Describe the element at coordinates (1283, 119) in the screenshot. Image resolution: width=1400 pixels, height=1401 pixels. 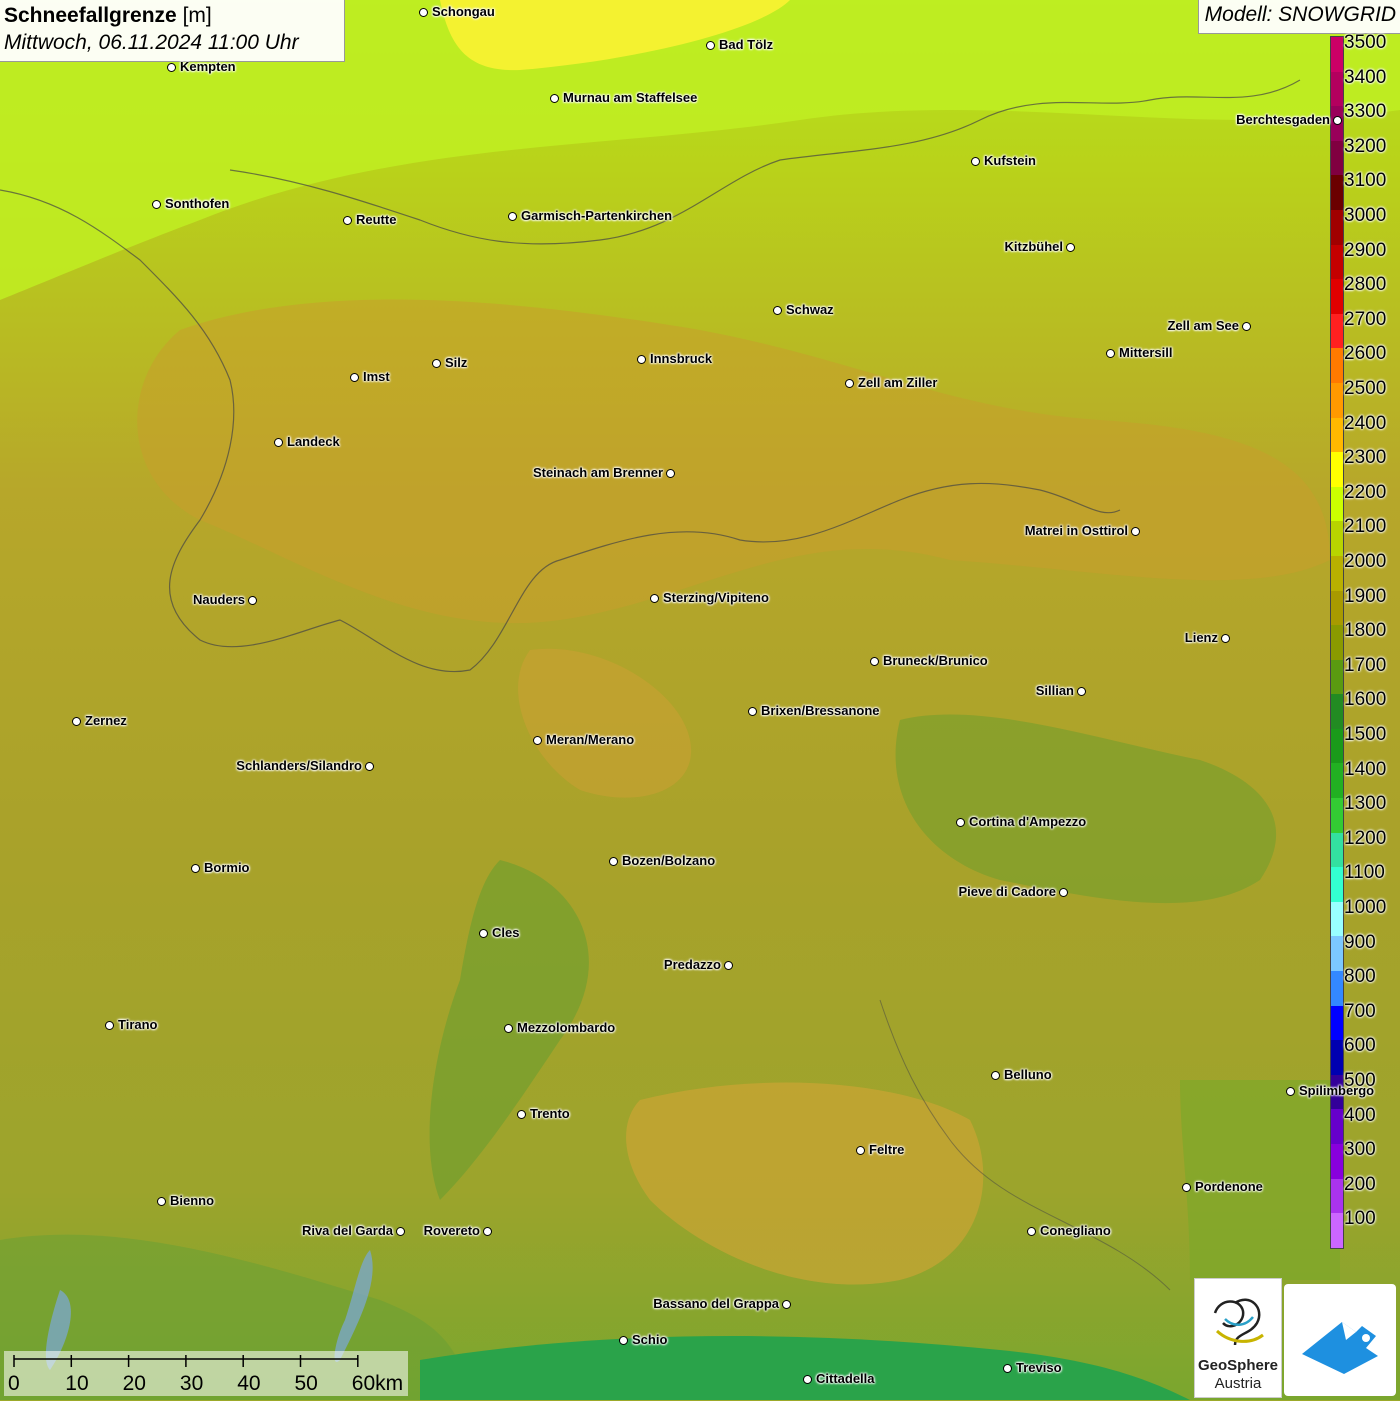
I see `city-label: Berchtesgaden` at that location.